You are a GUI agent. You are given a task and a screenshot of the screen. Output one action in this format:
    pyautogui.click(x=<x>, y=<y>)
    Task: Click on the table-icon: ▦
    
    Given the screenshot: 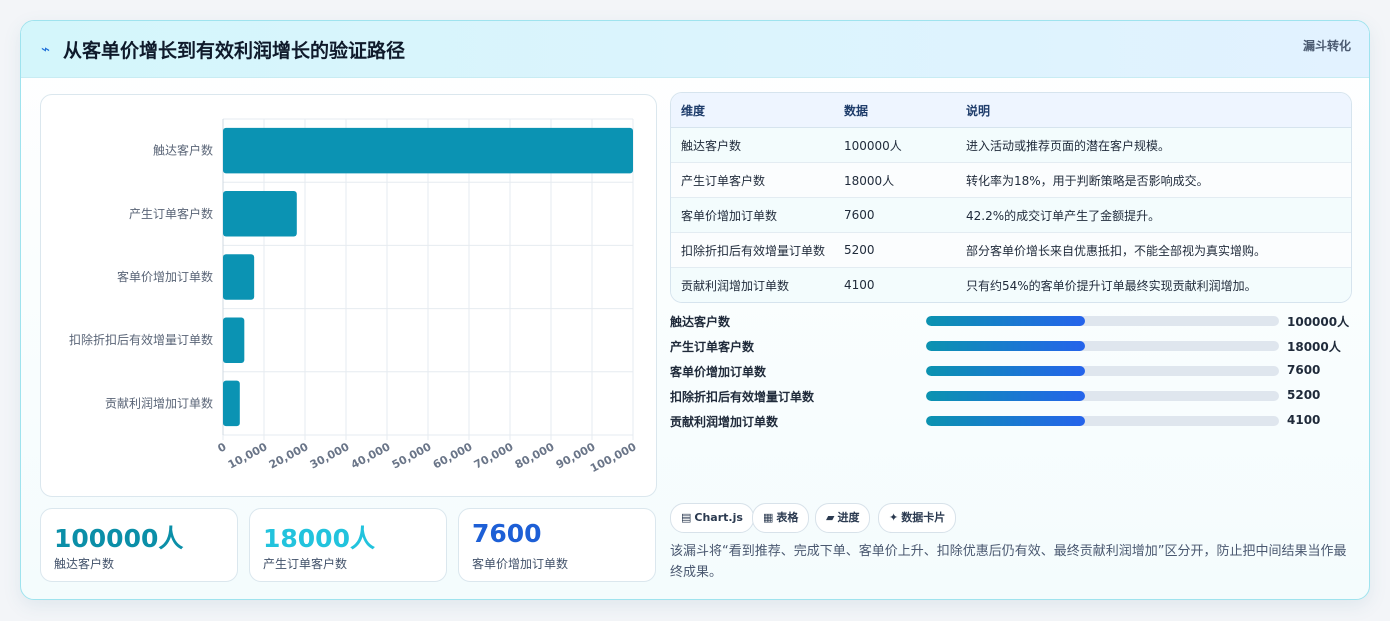 What is the action you would take?
    pyautogui.click(x=768, y=517)
    